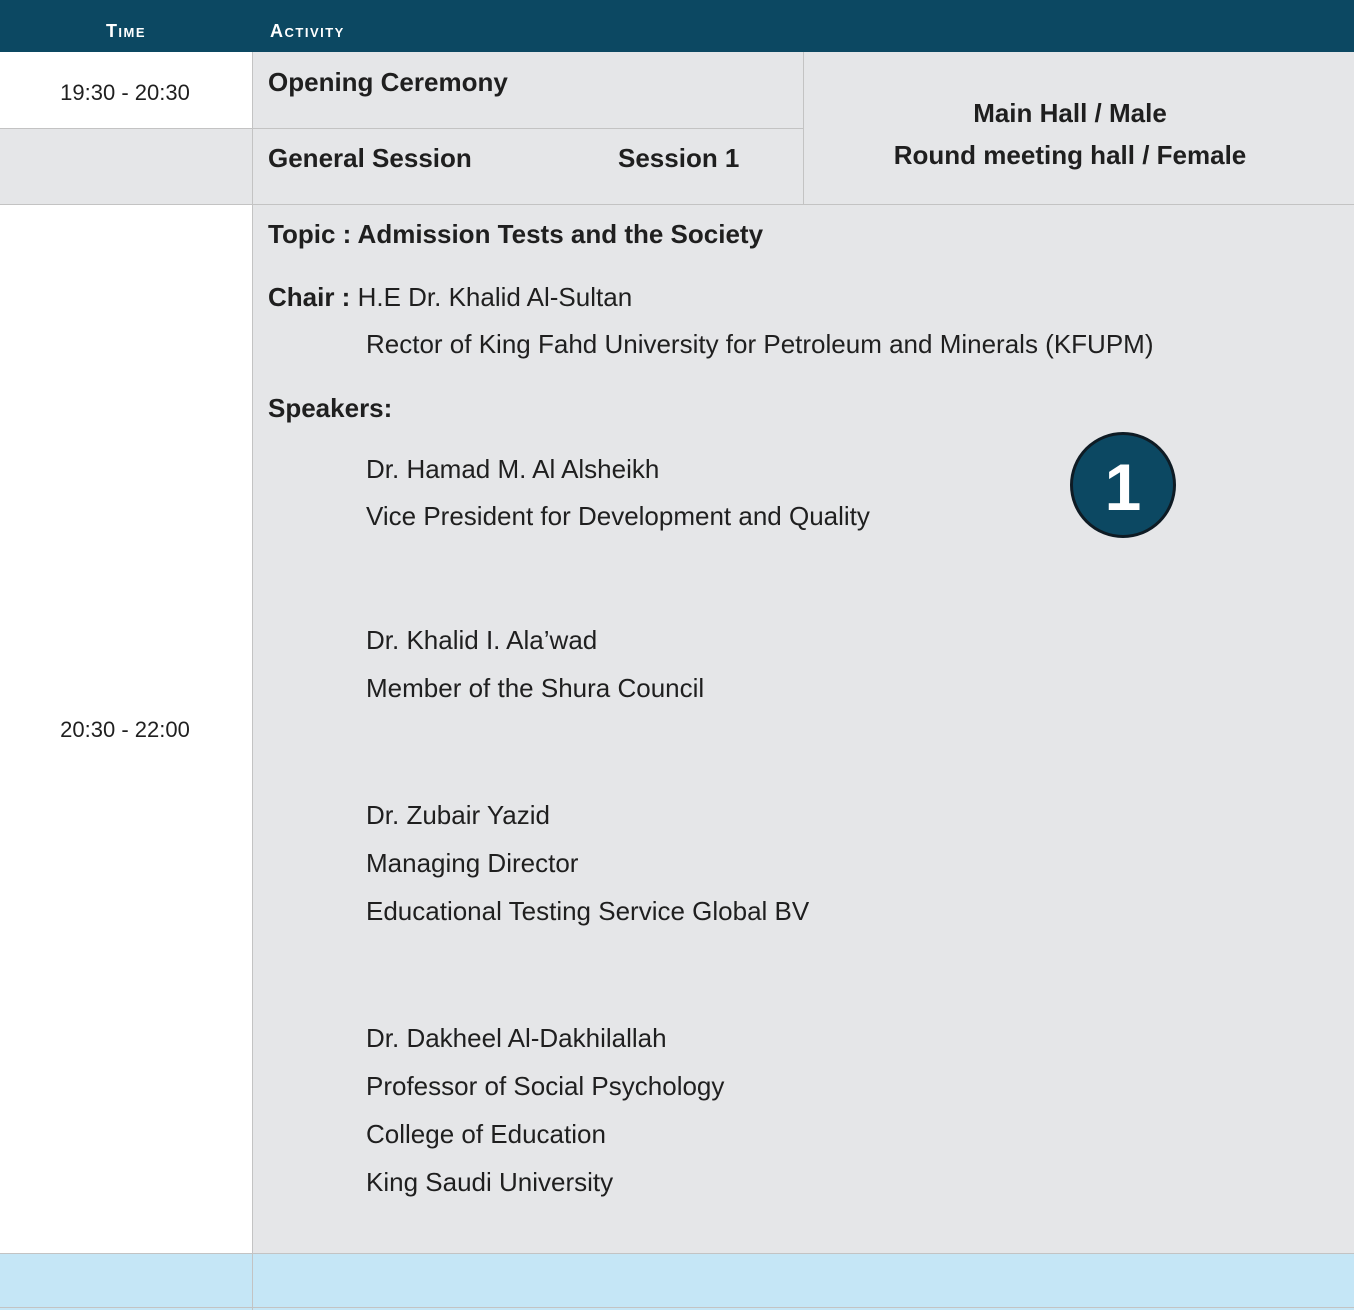 The width and height of the screenshot is (1354, 1310). What do you see at coordinates (313, 297) in the screenshot?
I see `chair-label: Chair :` at bounding box center [313, 297].